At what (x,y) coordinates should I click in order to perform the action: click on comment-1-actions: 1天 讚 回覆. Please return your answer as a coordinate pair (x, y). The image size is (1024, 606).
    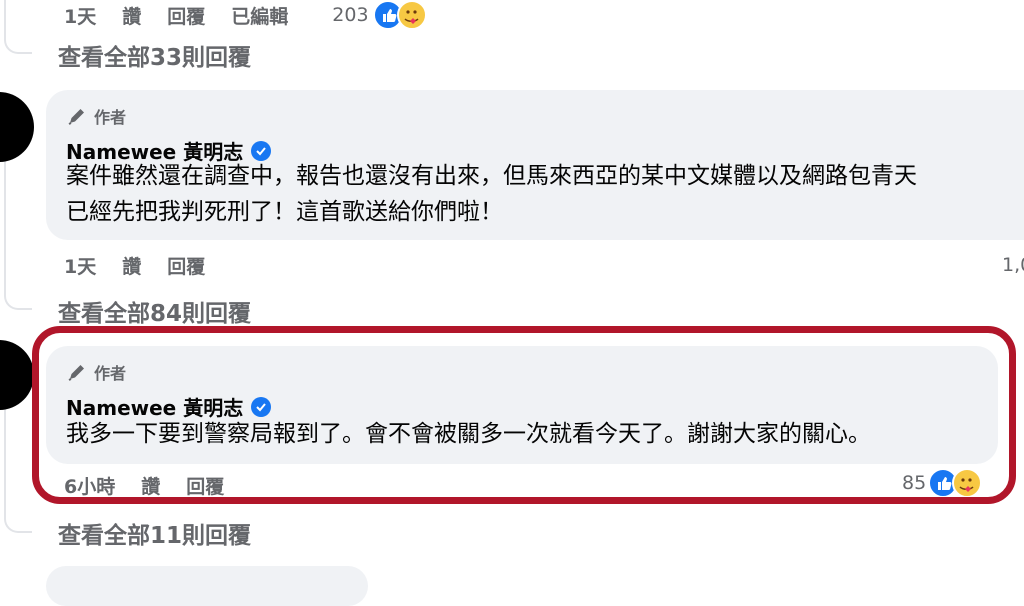
    Looking at the image, I should click on (134, 265).